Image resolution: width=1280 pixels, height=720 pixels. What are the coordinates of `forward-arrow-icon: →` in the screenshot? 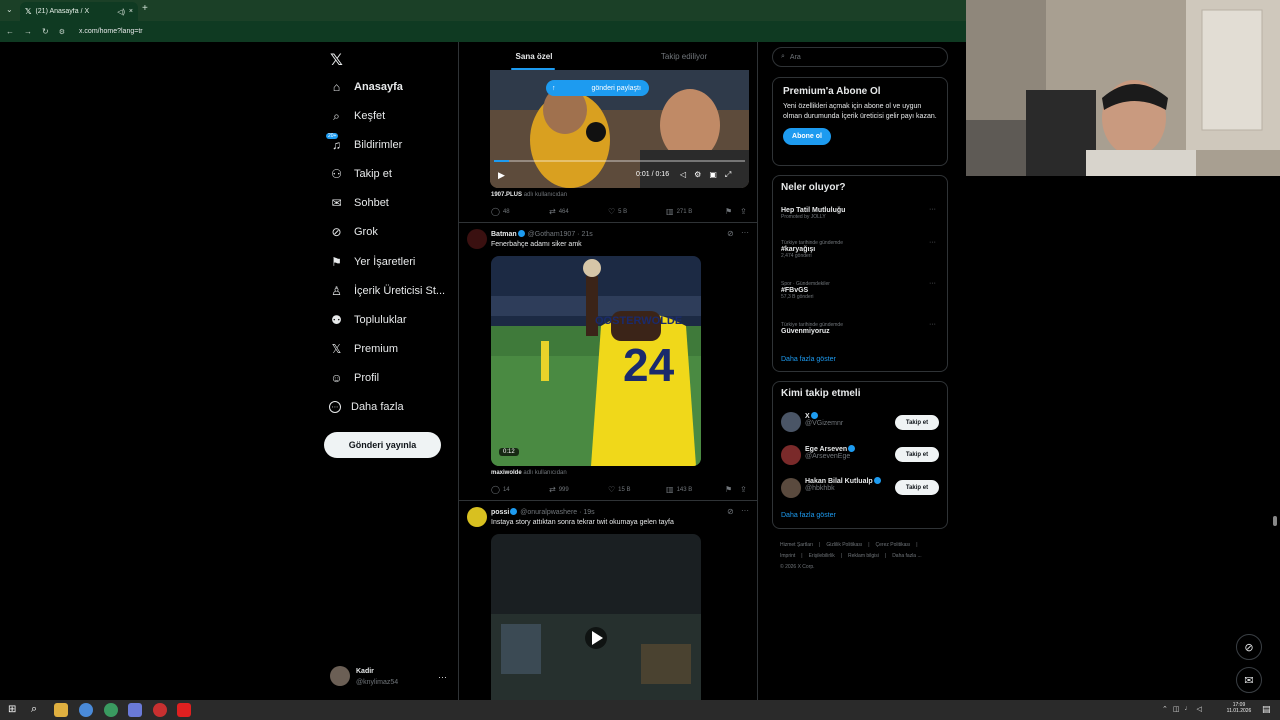 It's located at (28, 31).